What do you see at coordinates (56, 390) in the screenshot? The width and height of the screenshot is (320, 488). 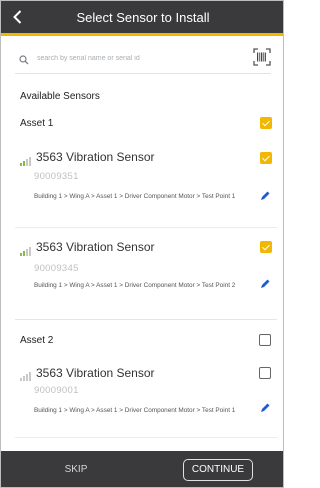 I see `sensor-serial: 90009001` at bounding box center [56, 390].